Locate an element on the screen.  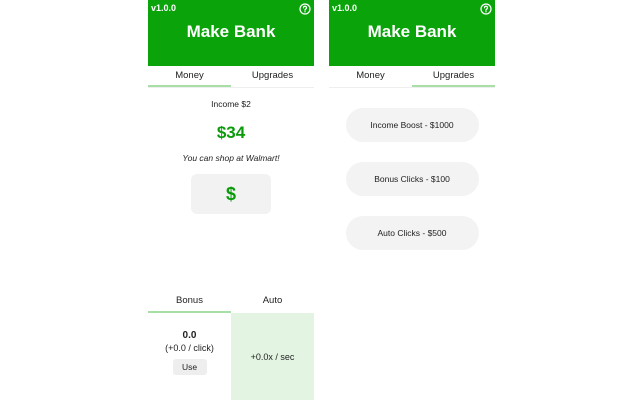
auto-clicks-button: Auto Clicks - $500 is located at coordinates (412, 233).